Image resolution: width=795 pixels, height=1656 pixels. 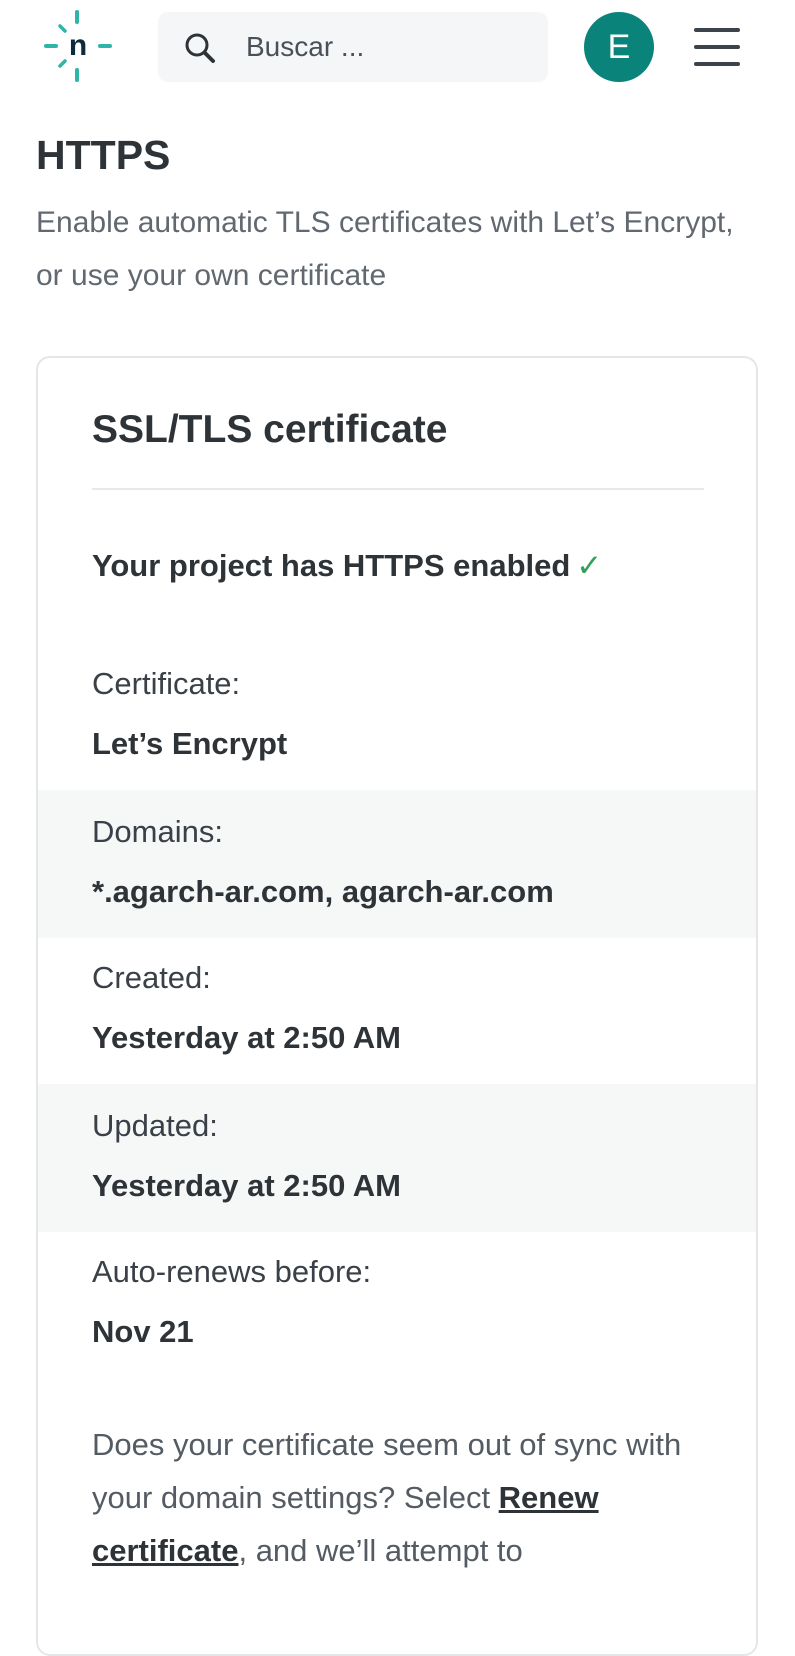 What do you see at coordinates (143, 1331) in the screenshot?
I see `detail-value: Nov 21` at bounding box center [143, 1331].